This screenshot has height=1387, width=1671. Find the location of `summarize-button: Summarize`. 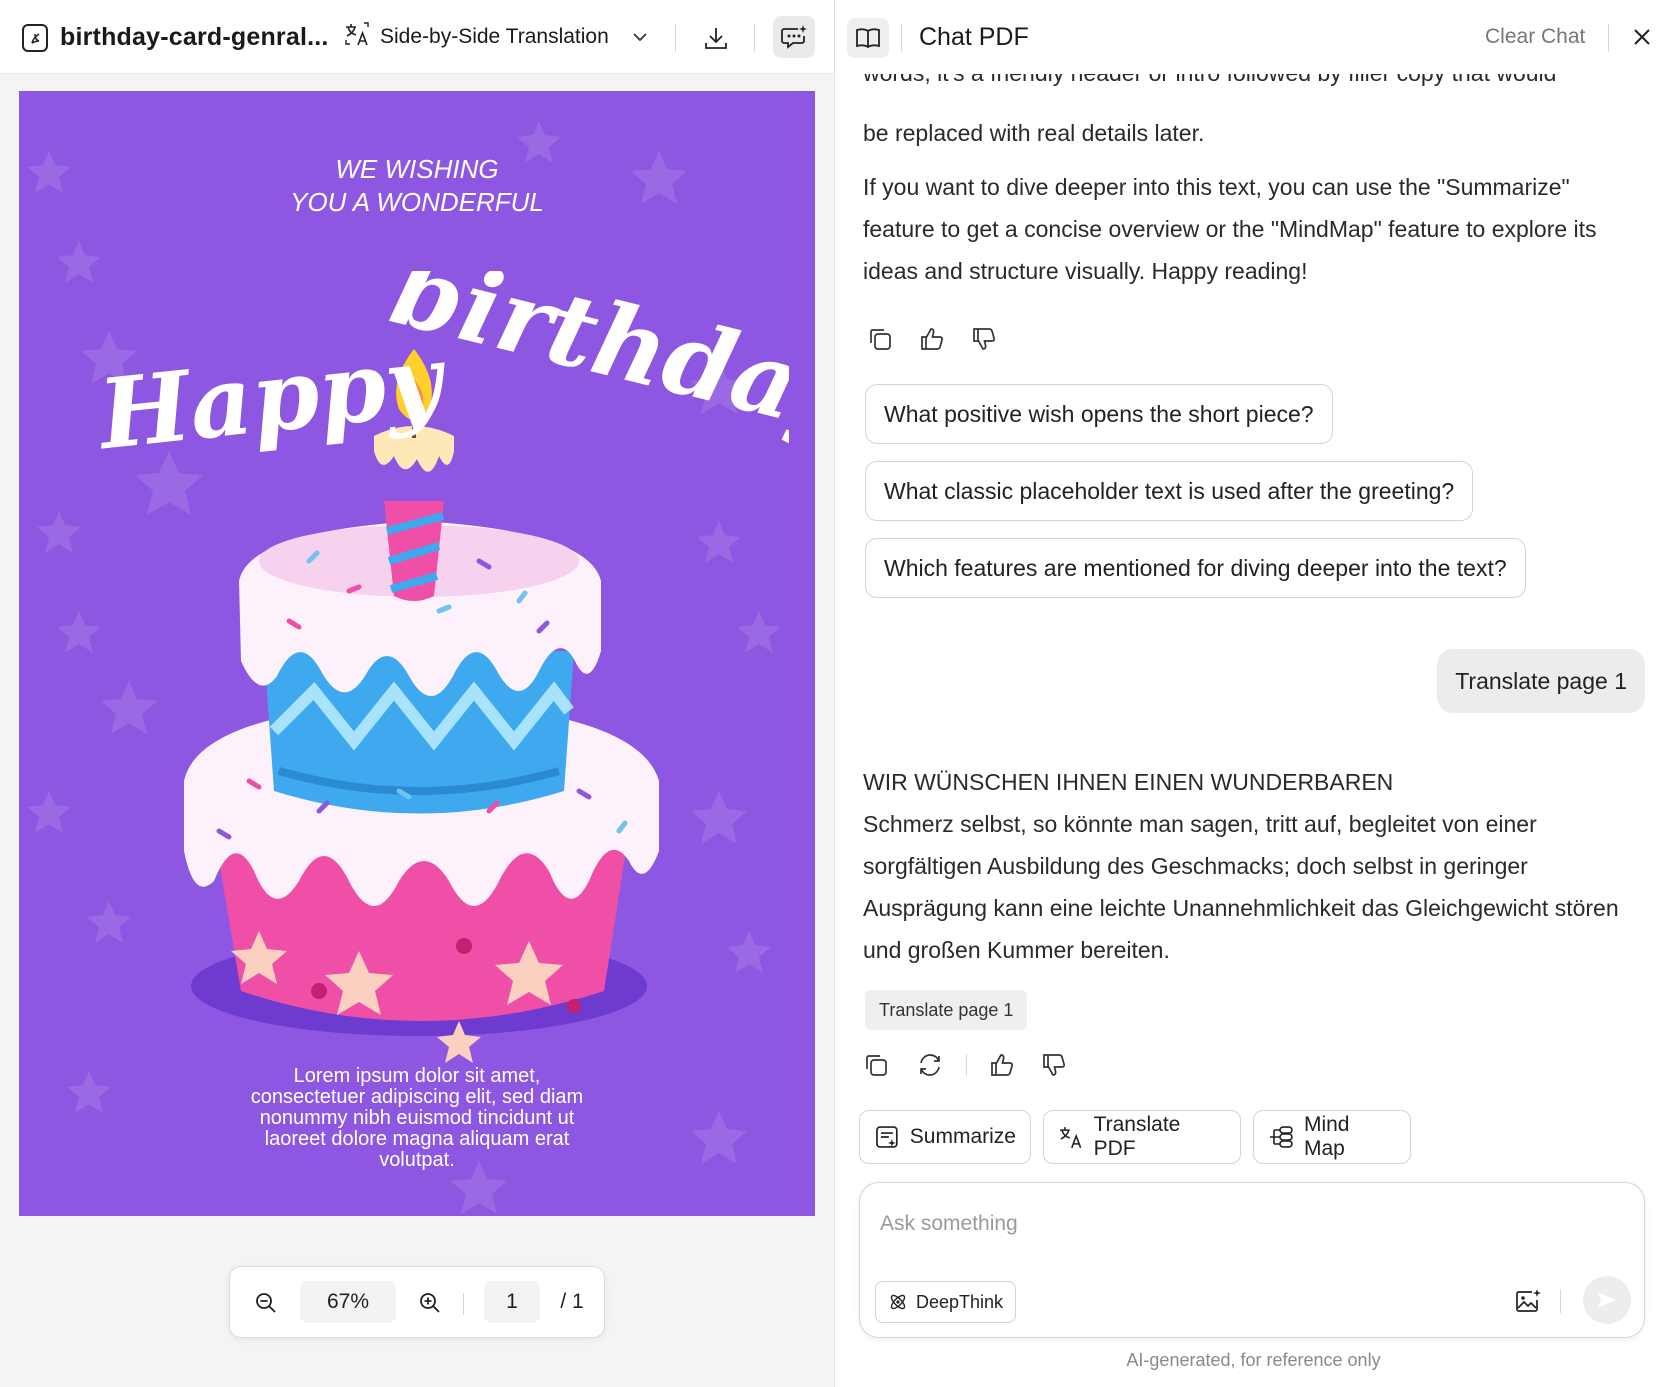

summarize-button: Summarize is located at coordinates (945, 1137).